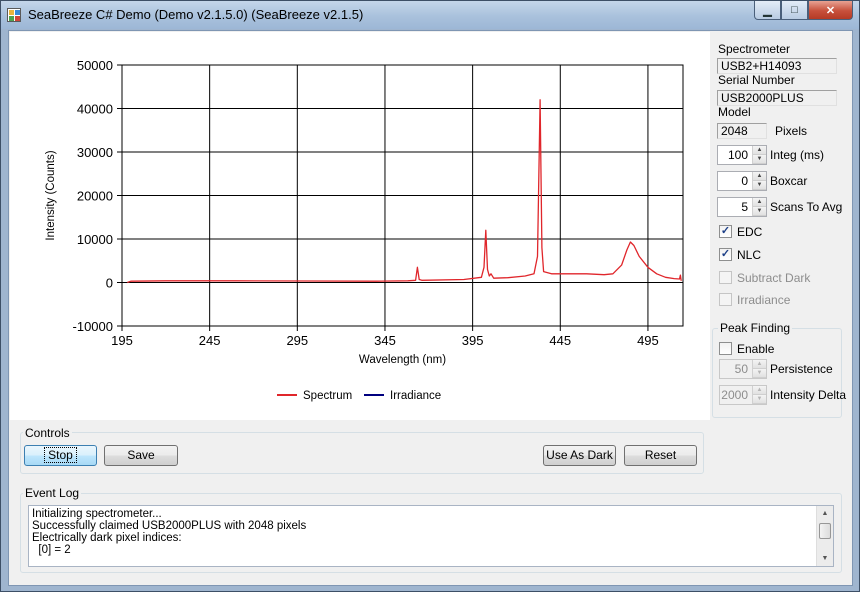  I want to click on y-tick-label: 0, so click(109, 283).